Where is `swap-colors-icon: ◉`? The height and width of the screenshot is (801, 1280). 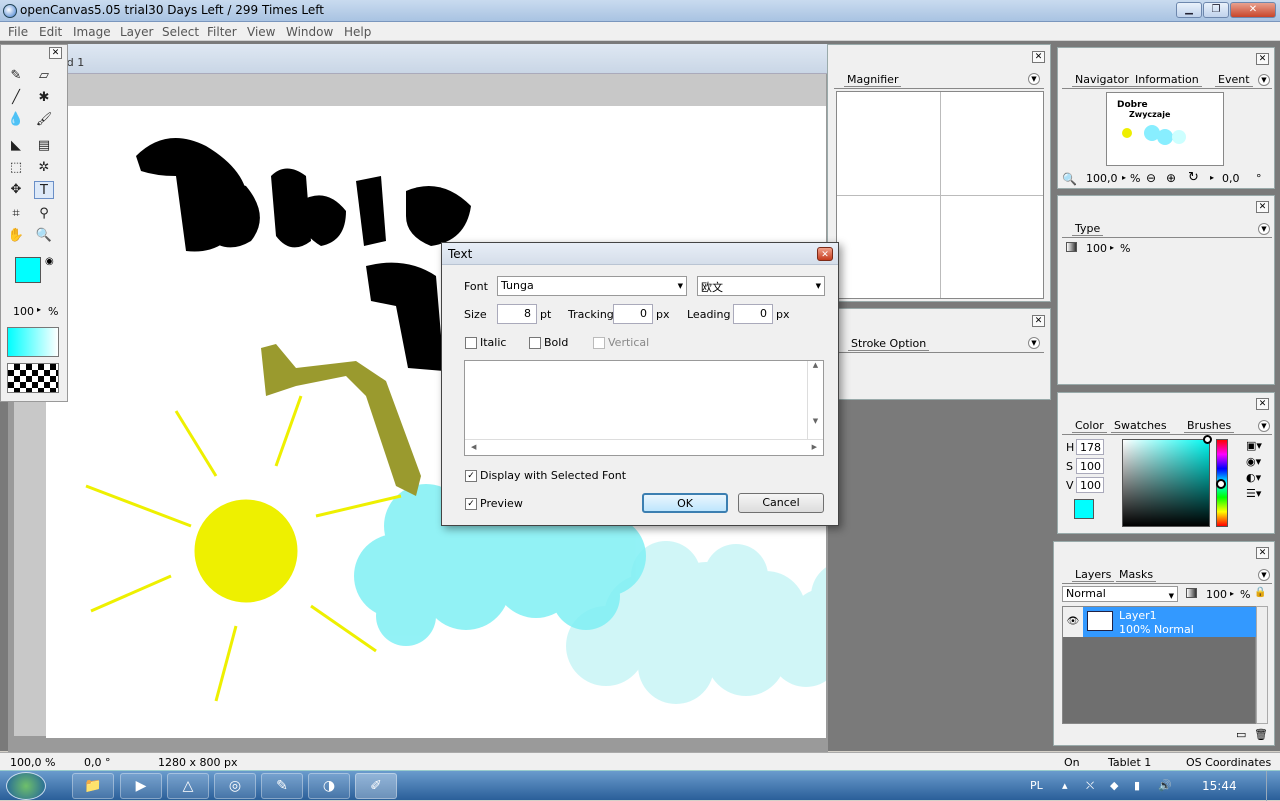
swap-colors-icon: ◉ is located at coordinates (49, 261).